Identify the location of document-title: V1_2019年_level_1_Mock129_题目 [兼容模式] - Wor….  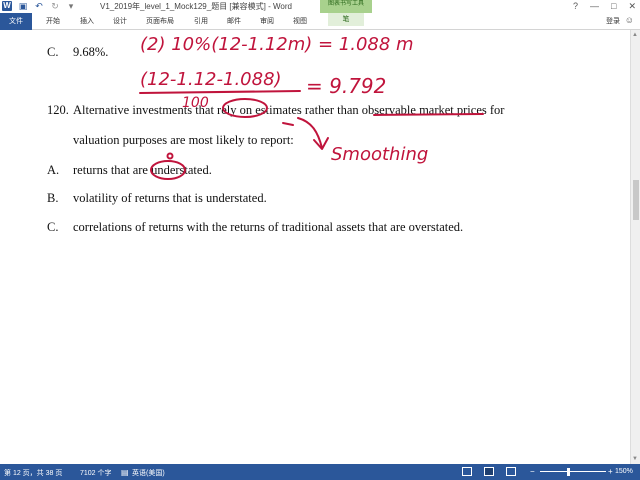
(196, 6).